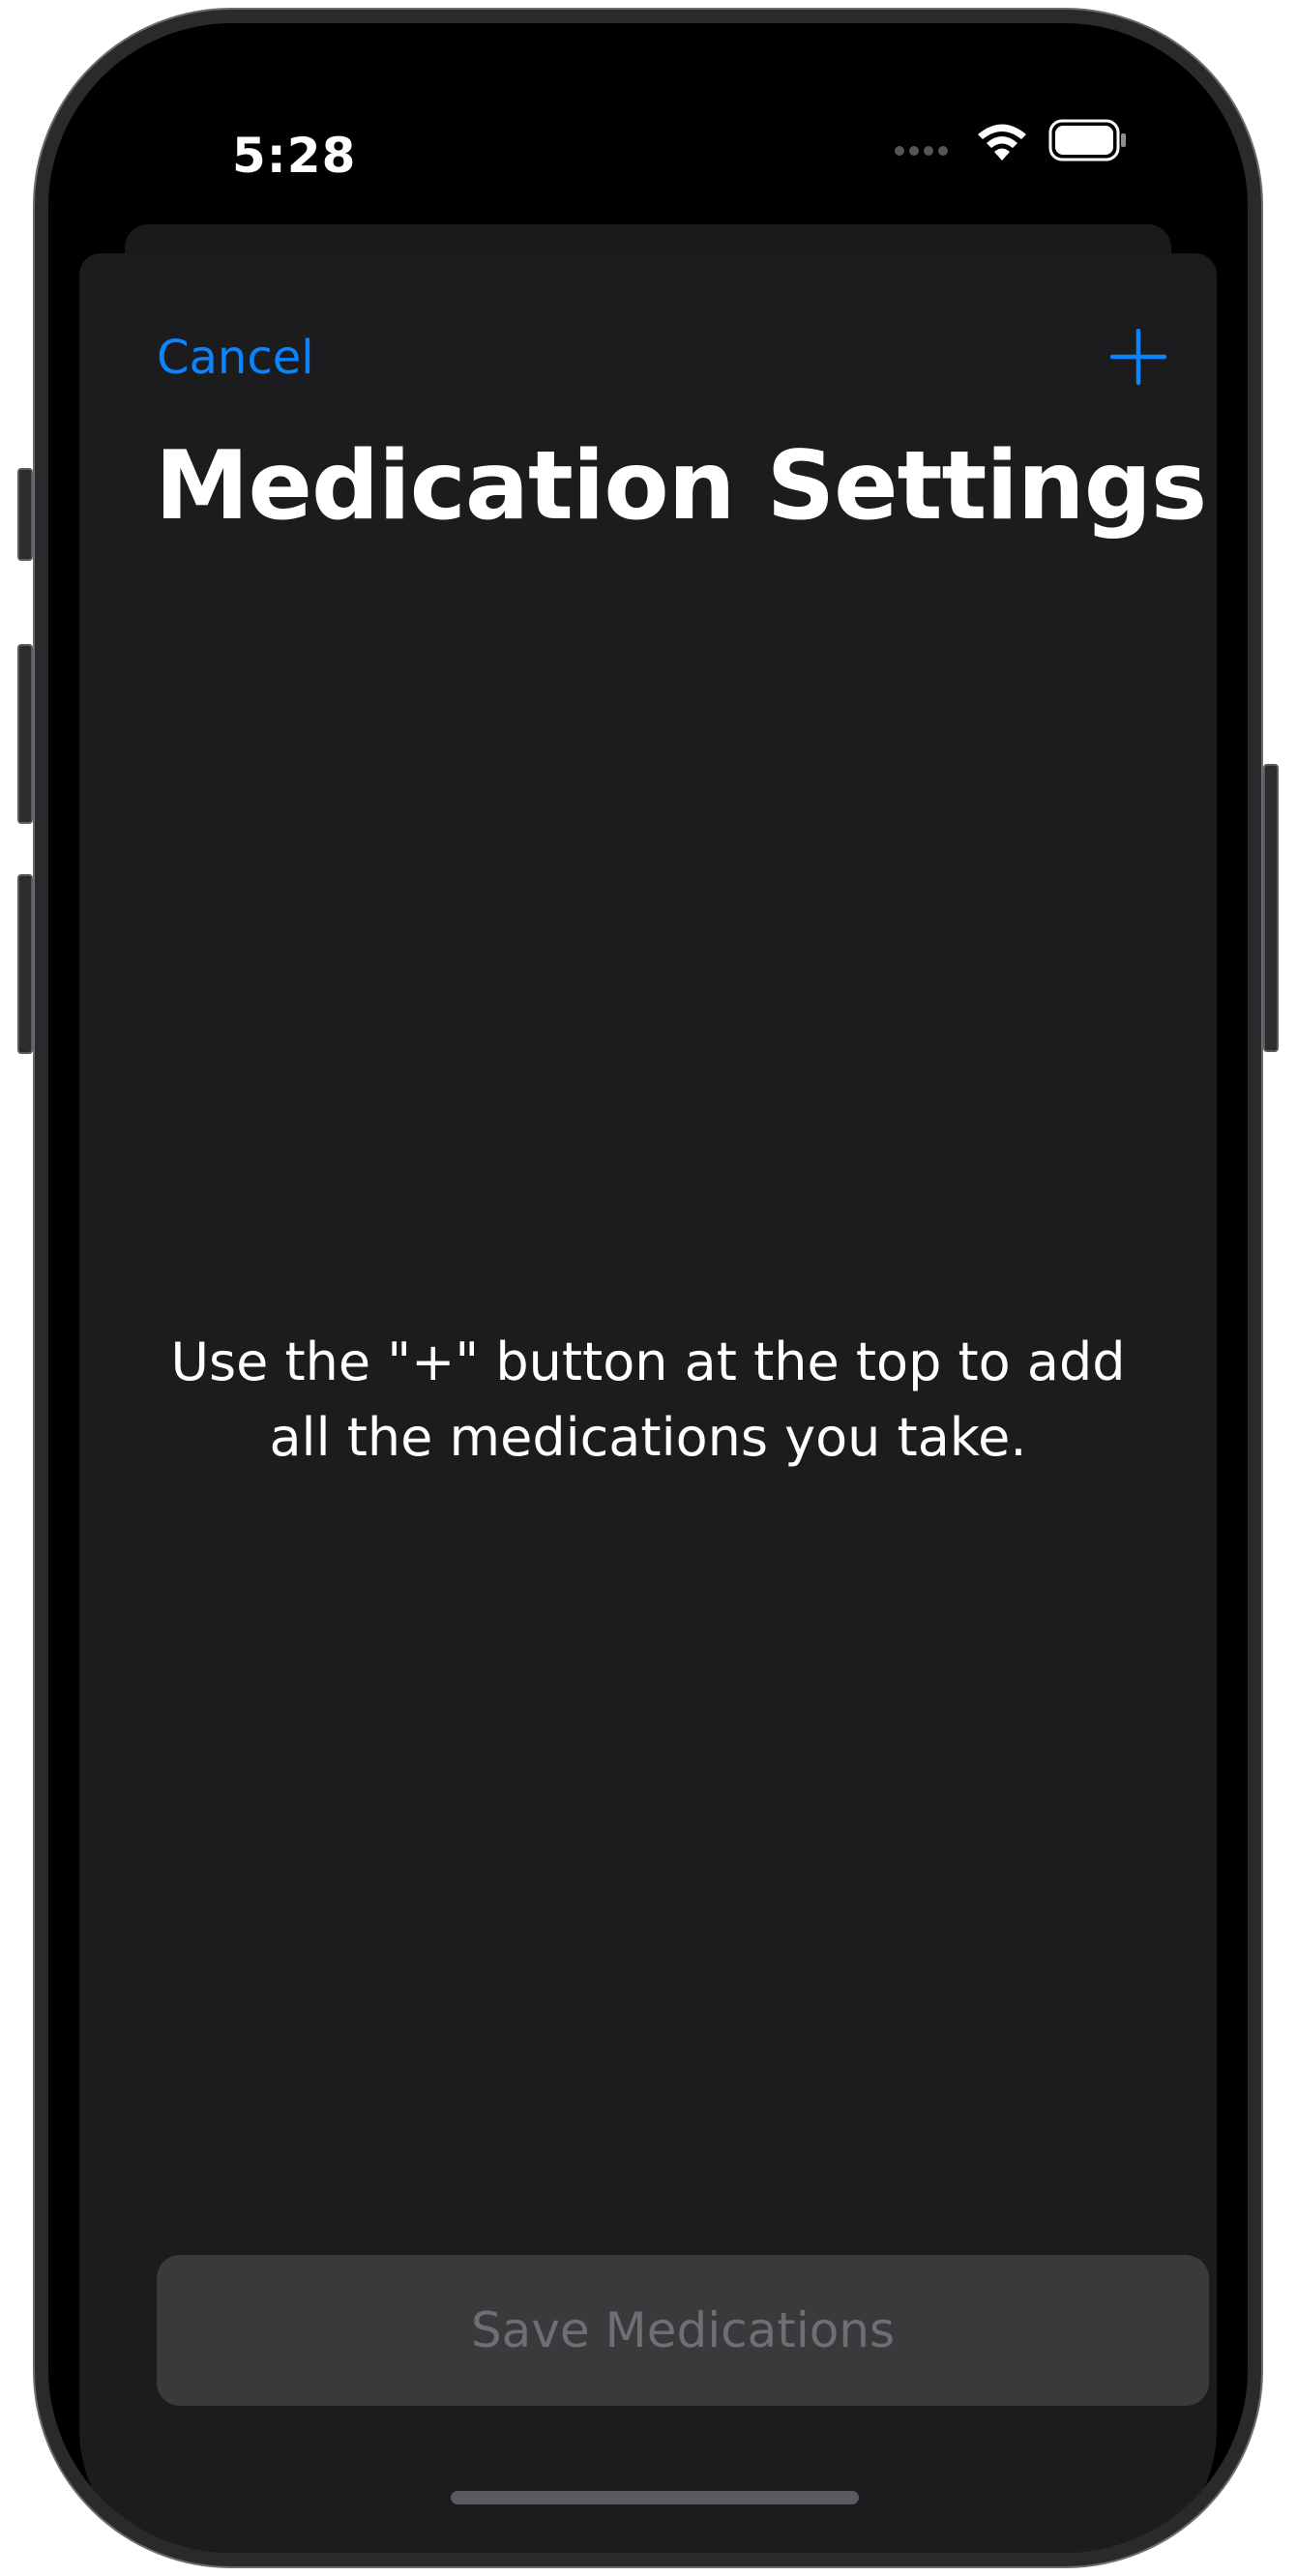  Describe the element at coordinates (236, 358) in the screenshot. I see `cancel-button: Cancel` at that location.